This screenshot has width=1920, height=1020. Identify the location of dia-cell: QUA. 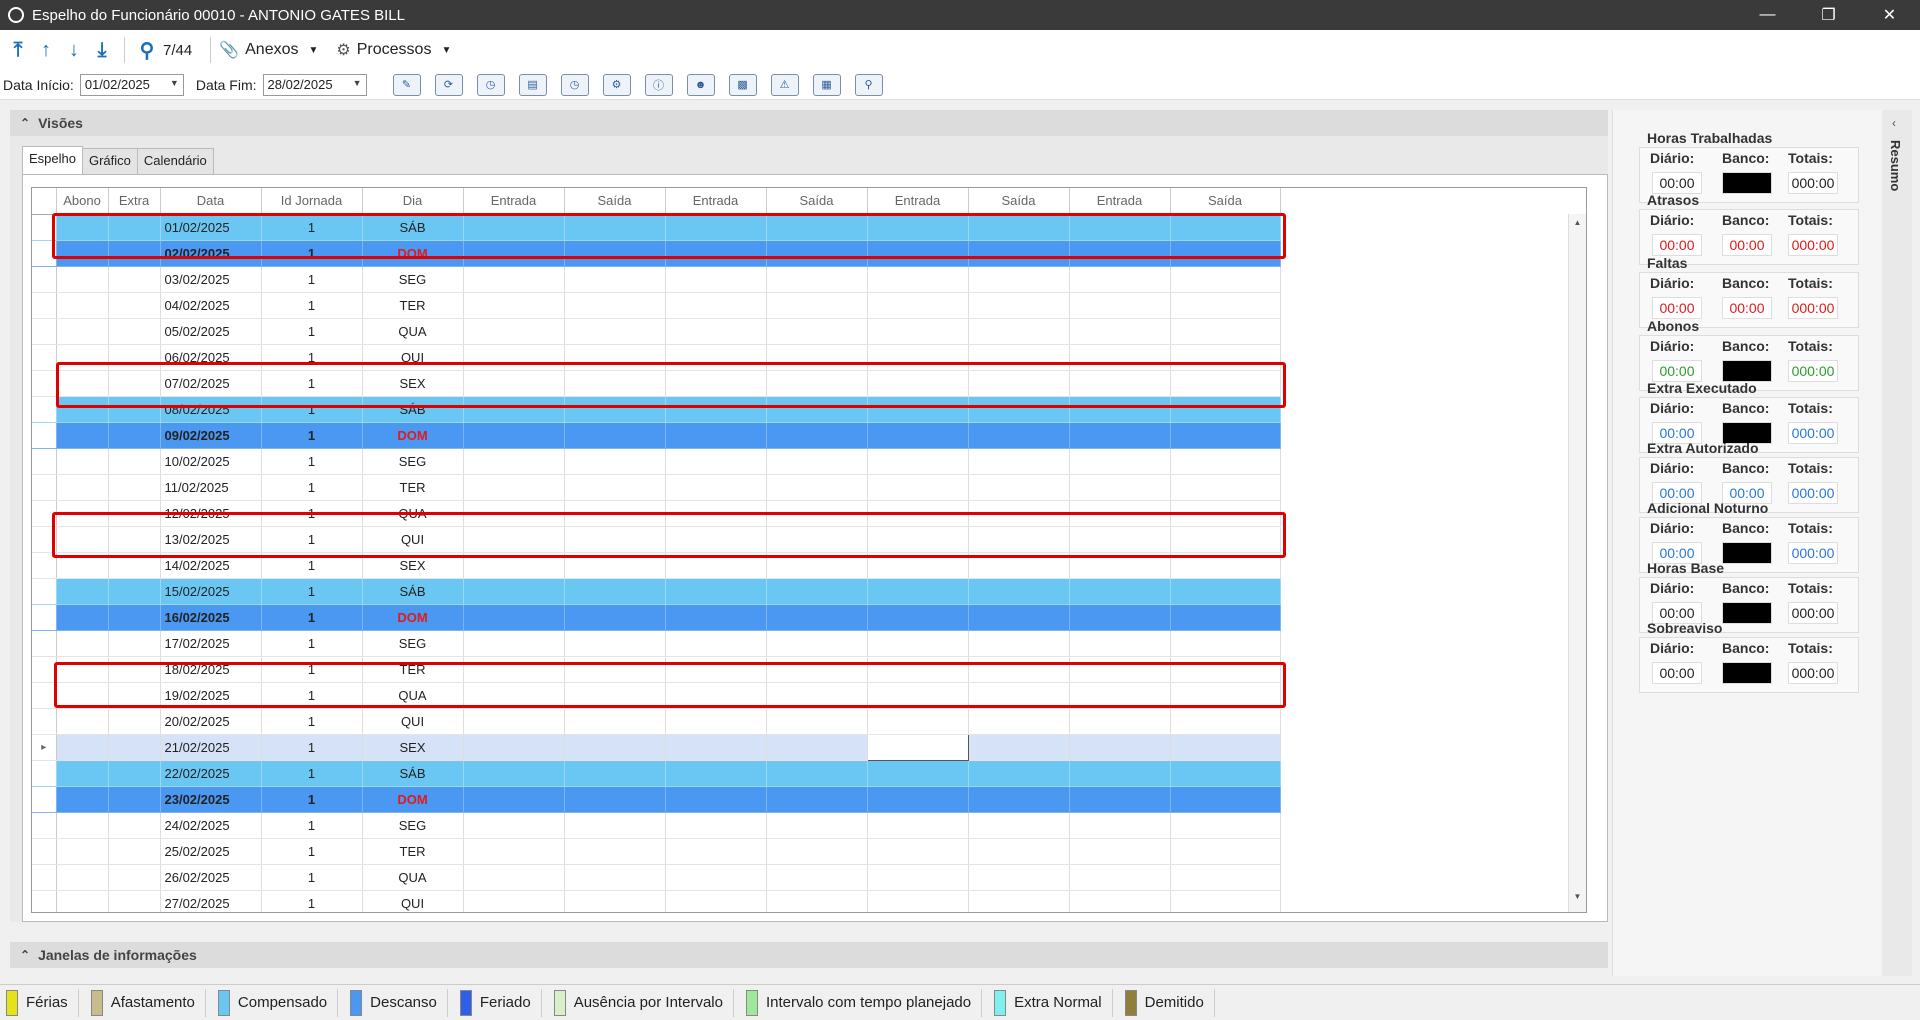
(413, 513).